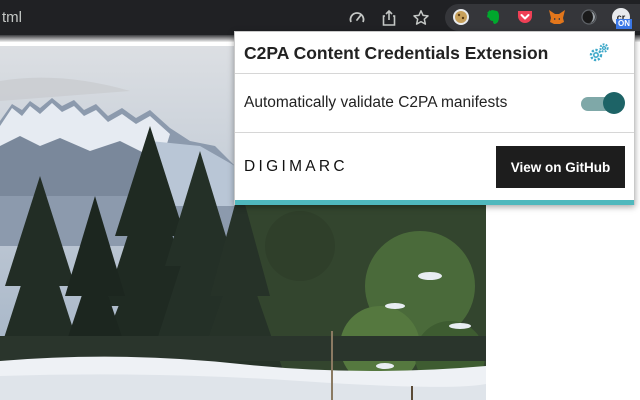  Describe the element at coordinates (461, 17) in the screenshot. I see `cookie-extension-icon` at that location.